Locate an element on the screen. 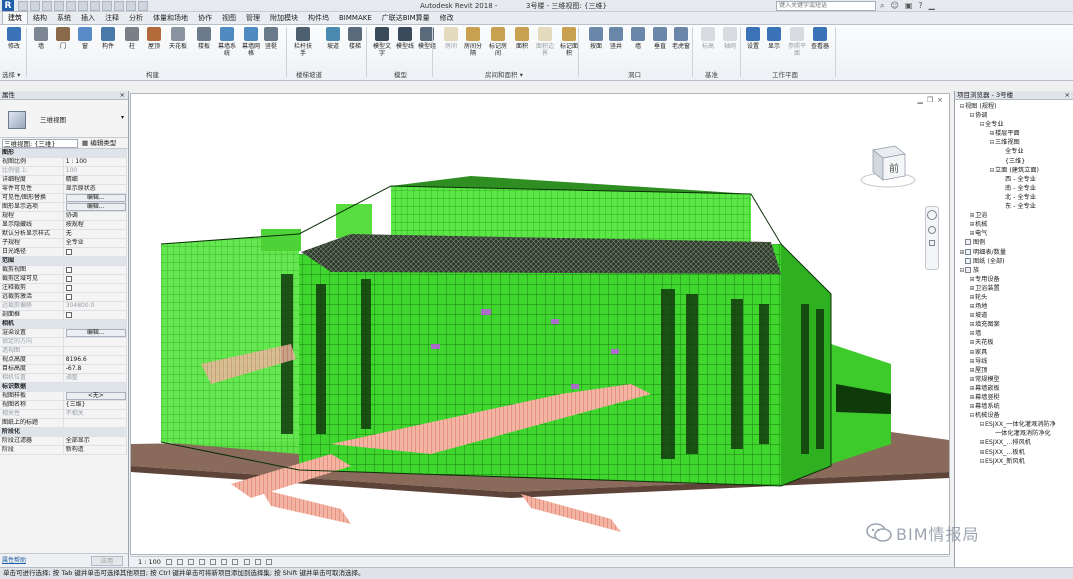  property-row: 锁定的方向 is located at coordinates (64, 342).